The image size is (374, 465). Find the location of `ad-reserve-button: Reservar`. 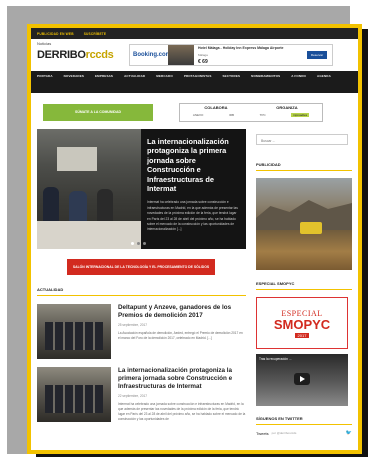

ad-reserve-button: Reservar is located at coordinates (317, 55).